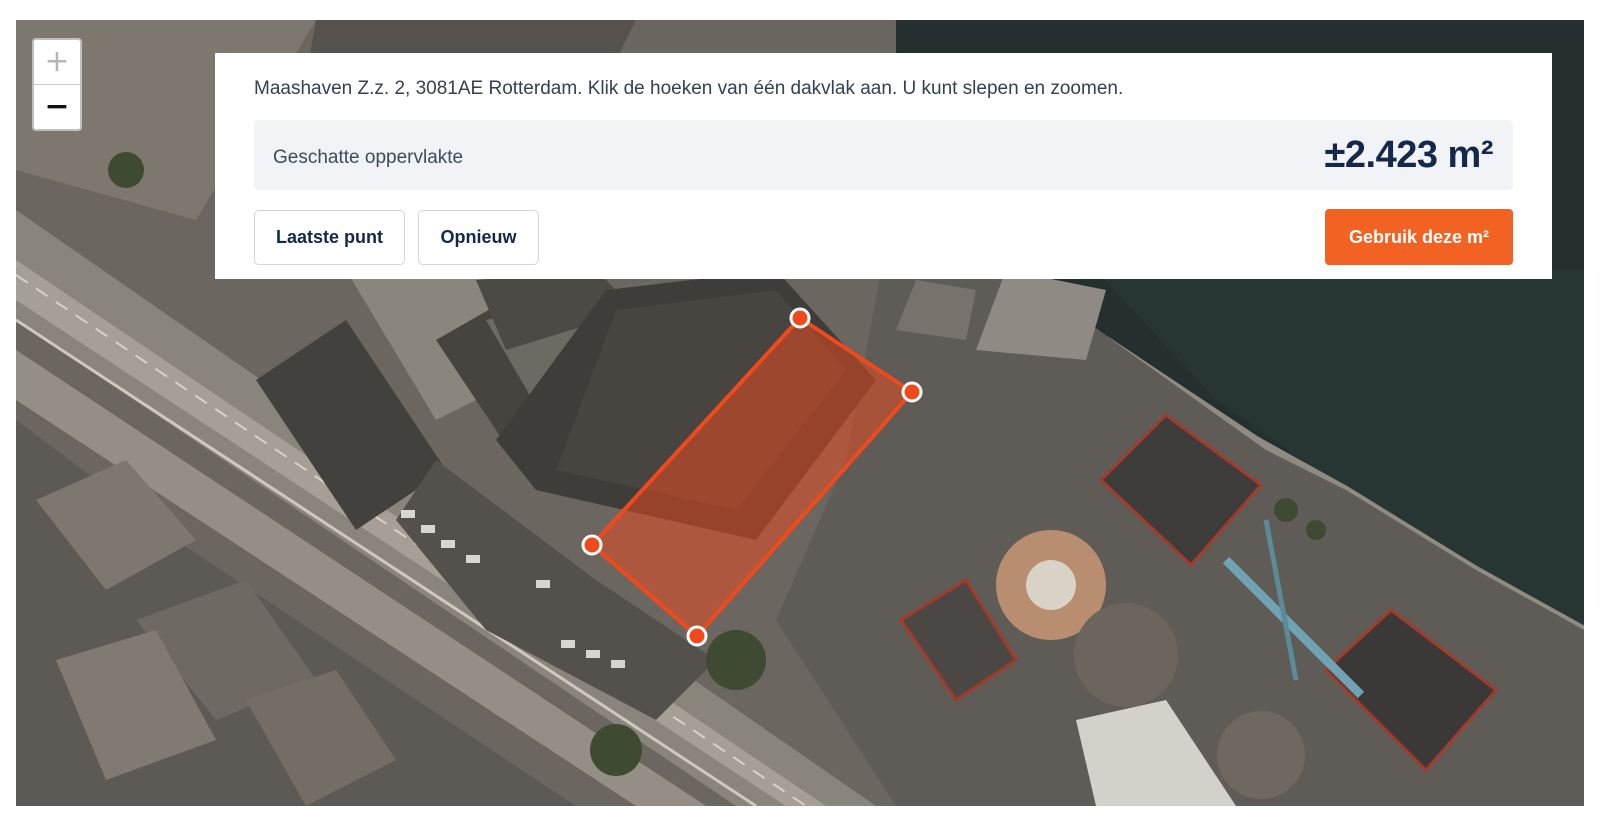  I want to click on undo-last-point-button: Laatste punt, so click(329, 237).